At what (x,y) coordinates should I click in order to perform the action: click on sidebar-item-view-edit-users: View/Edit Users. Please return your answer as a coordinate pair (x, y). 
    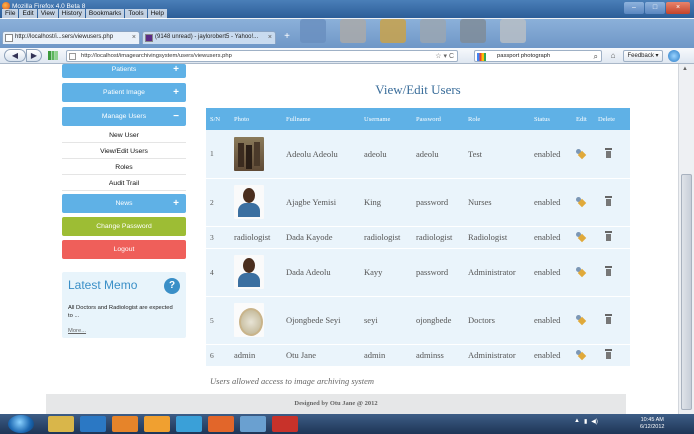
    Looking at the image, I should click on (124, 151).